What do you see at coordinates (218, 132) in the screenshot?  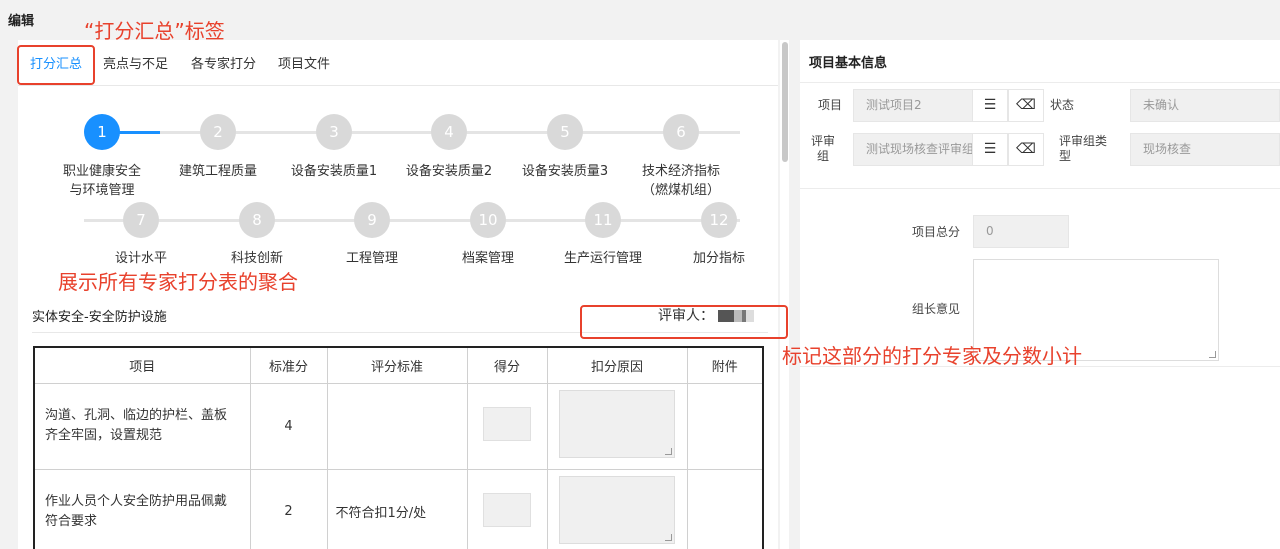 I see `step-2: 2` at bounding box center [218, 132].